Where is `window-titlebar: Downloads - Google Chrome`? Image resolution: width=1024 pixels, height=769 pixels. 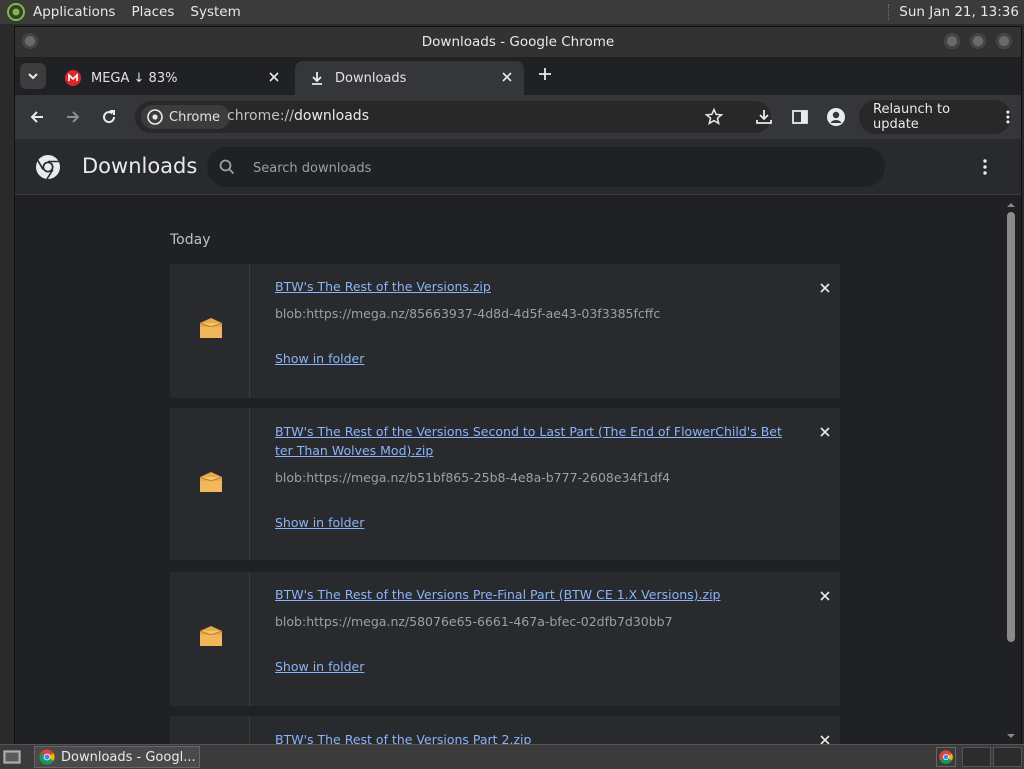
window-titlebar: Downloads - Google Chrome is located at coordinates (518, 42).